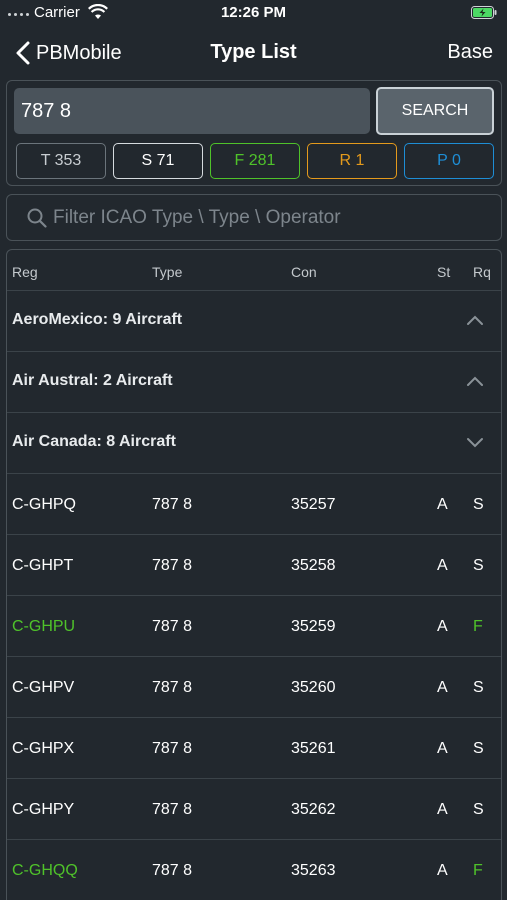 This screenshot has width=507, height=900. Describe the element at coordinates (192, 111) in the screenshot. I see `search-input: 787 8` at that location.